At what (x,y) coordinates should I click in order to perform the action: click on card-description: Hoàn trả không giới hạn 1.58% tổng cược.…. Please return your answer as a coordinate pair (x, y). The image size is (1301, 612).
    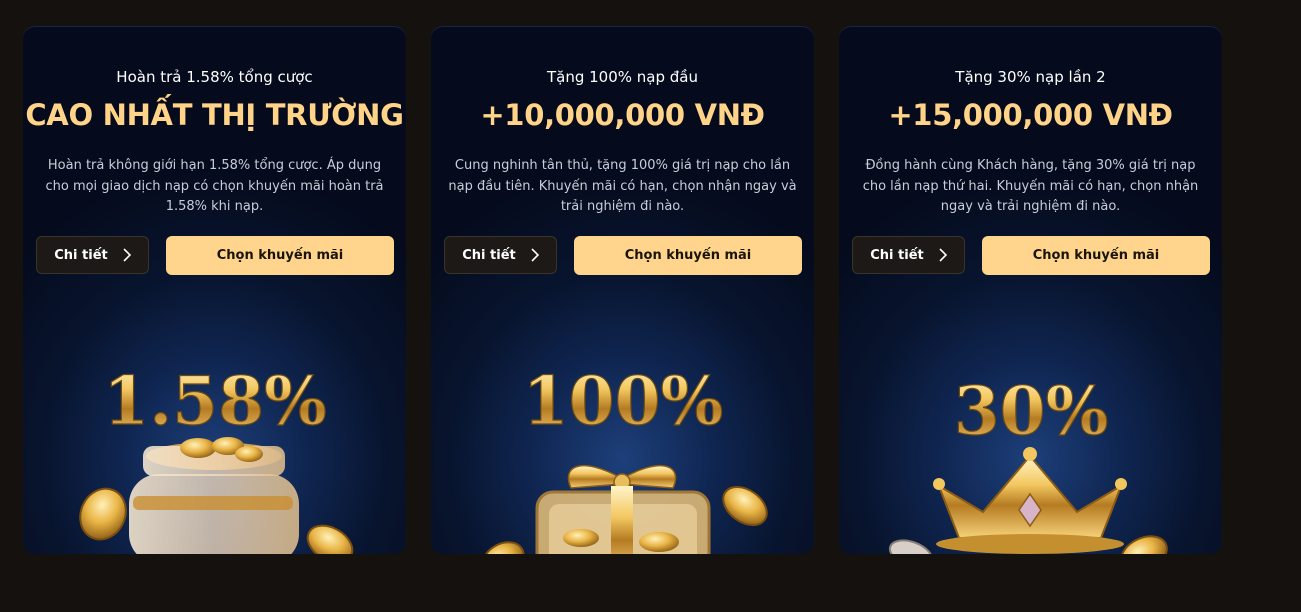
    Looking at the image, I should click on (214, 186).